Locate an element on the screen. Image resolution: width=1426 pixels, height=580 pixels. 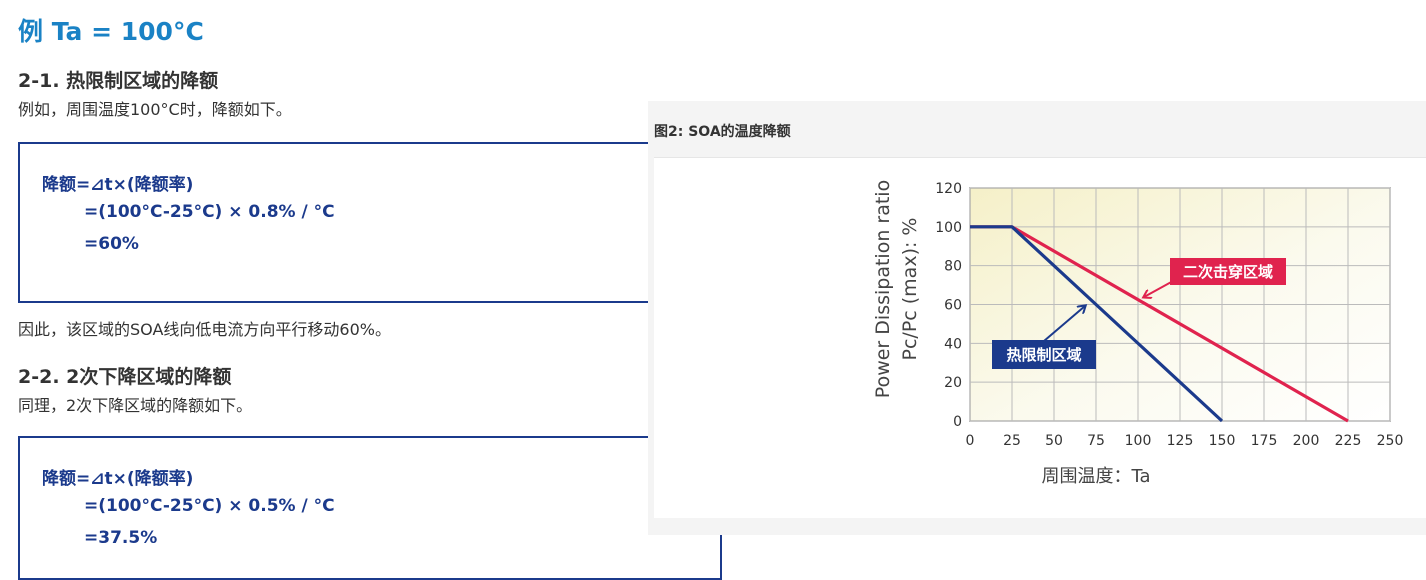
y-axis-label-line2: Pc/Pc (max): % is located at coordinates (910, 289).